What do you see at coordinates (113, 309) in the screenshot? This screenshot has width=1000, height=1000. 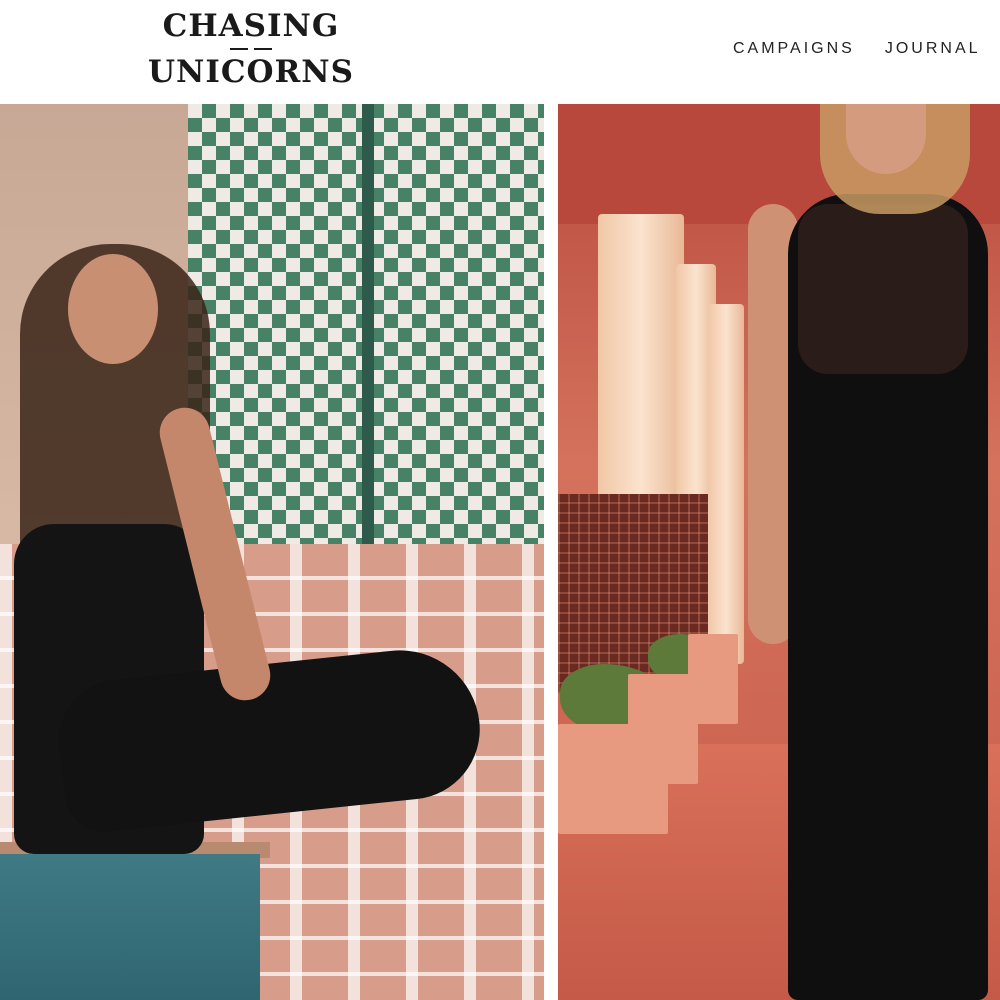 I see `model-face` at bounding box center [113, 309].